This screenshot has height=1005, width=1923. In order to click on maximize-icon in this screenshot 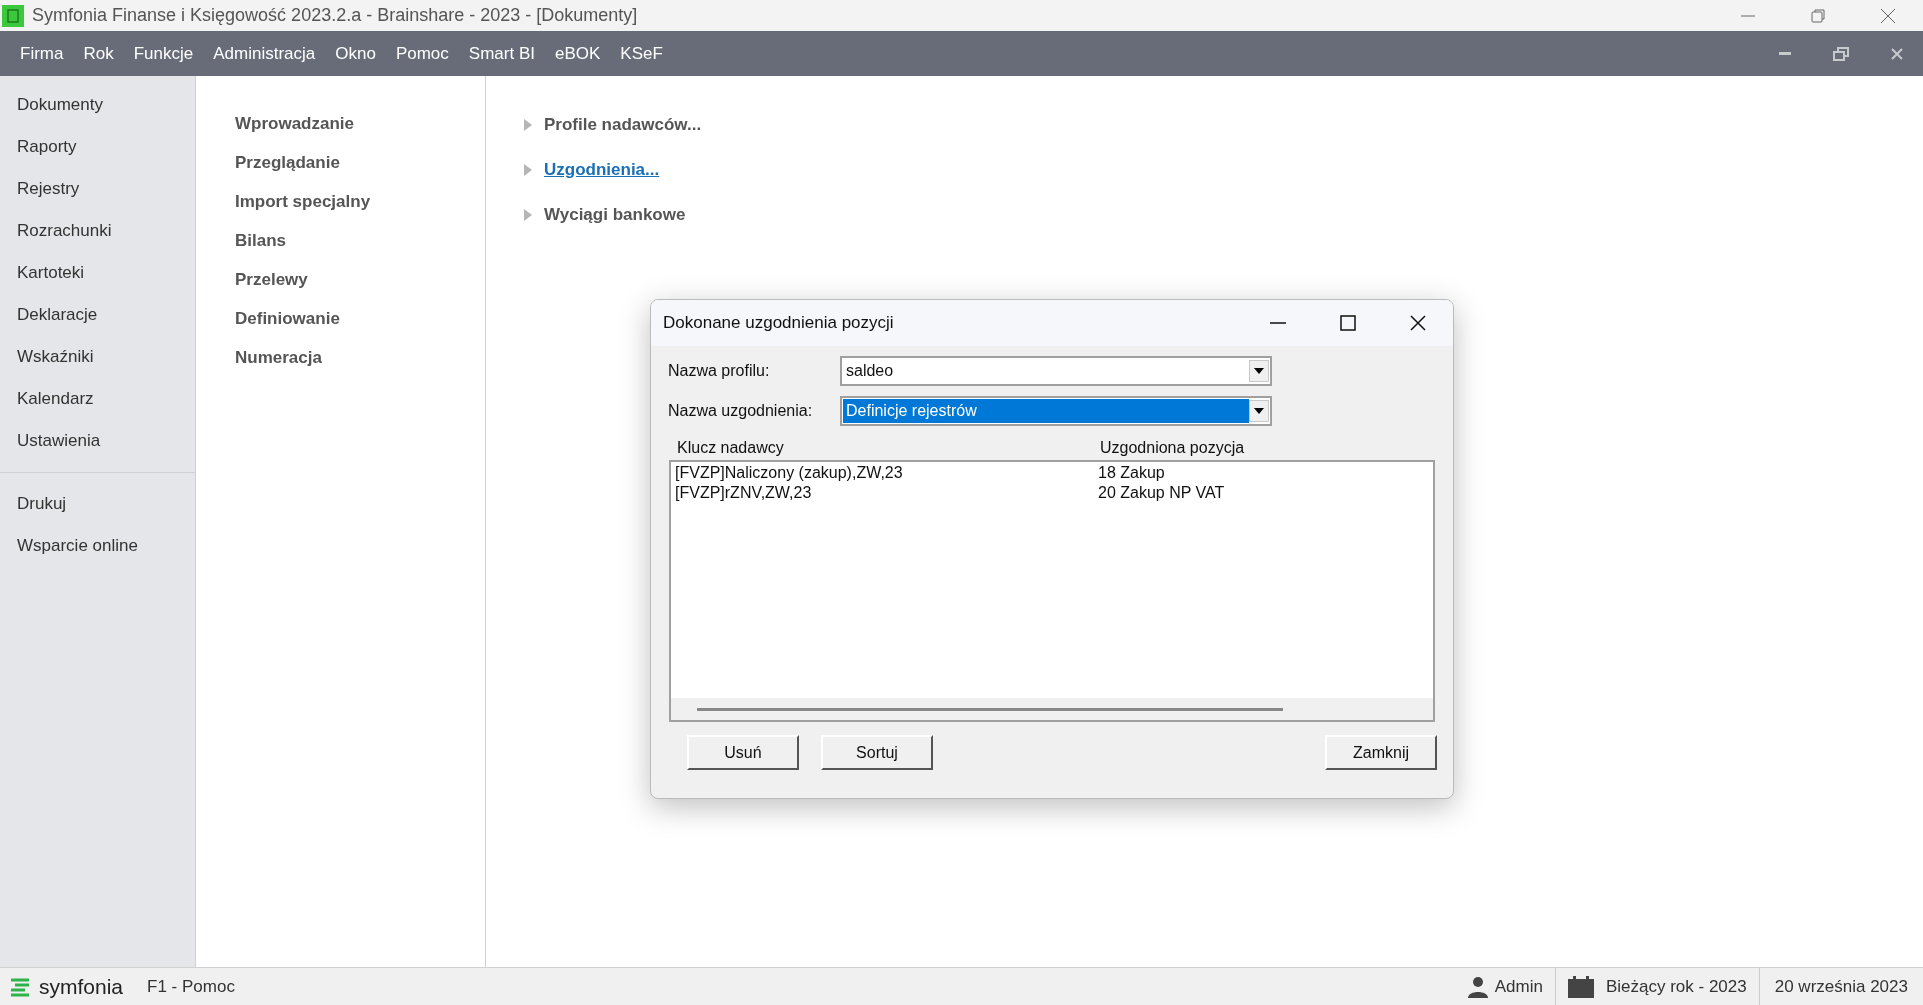, I will do `click(1348, 323)`.